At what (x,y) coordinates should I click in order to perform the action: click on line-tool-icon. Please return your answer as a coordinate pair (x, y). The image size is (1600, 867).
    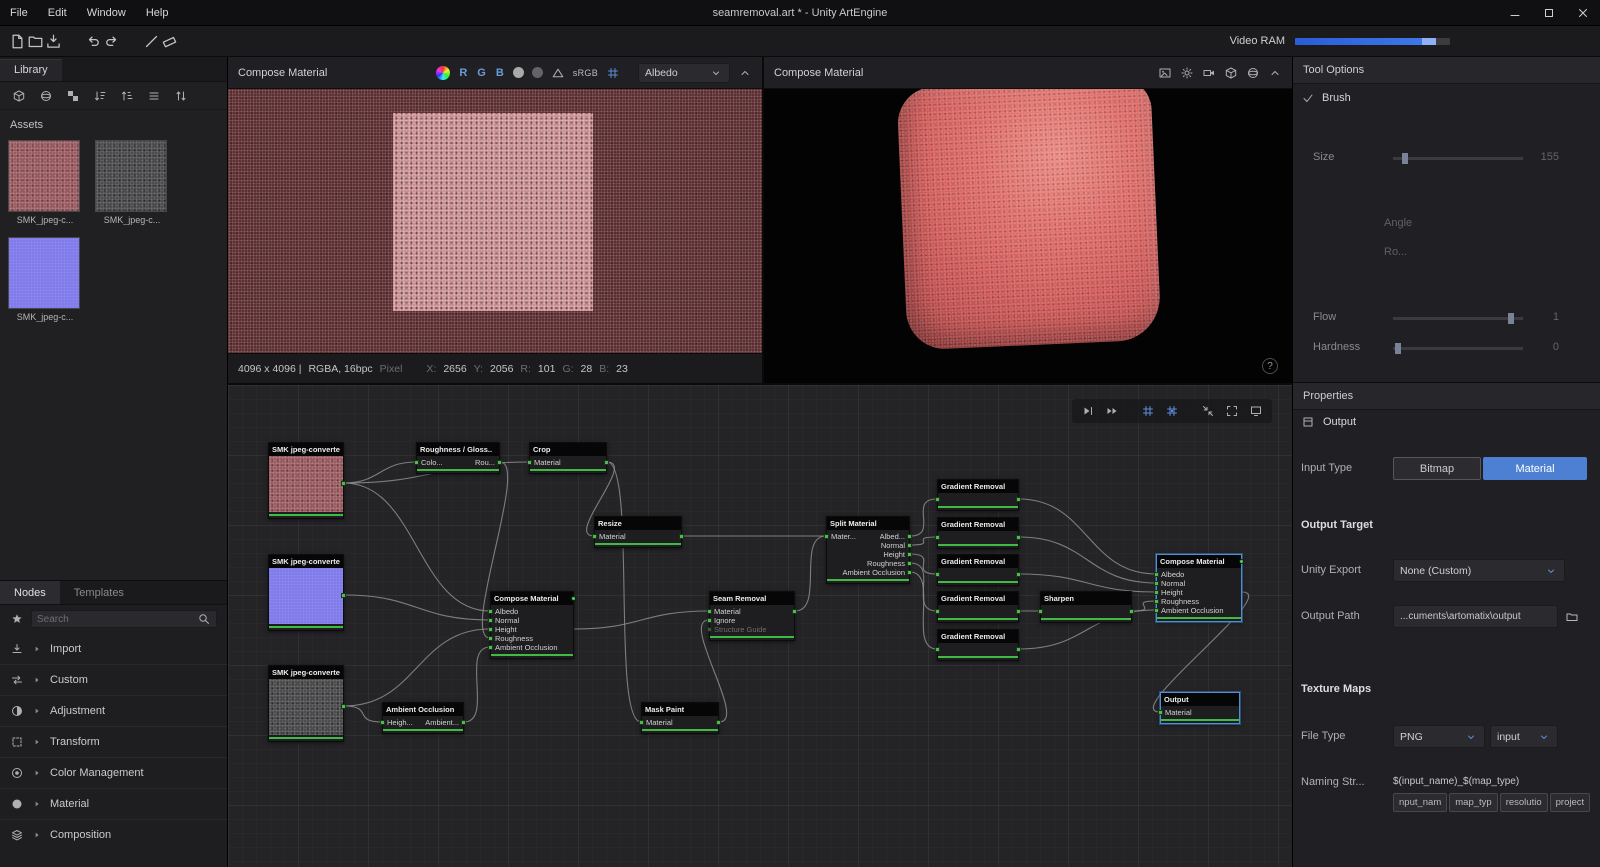
    Looking at the image, I should click on (151, 41).